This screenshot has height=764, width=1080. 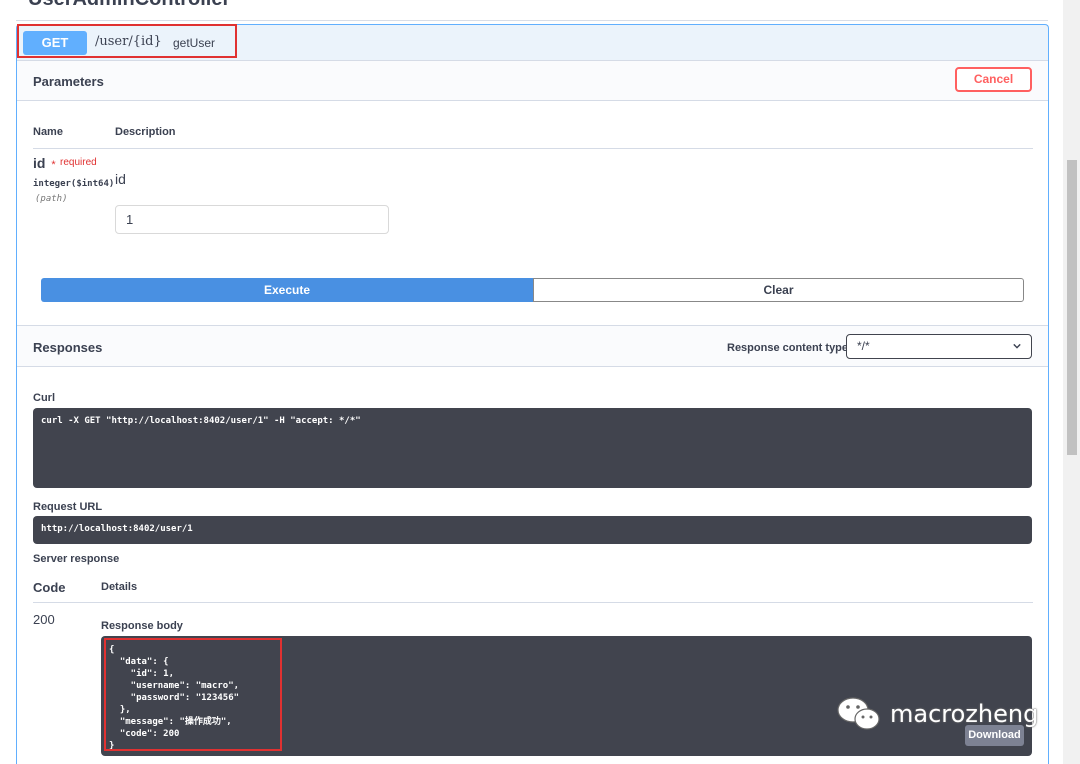 What do you see at coordinates (252, 219) in the screenshot?
I see `id-input: 1` at bounding box center [252, 219].